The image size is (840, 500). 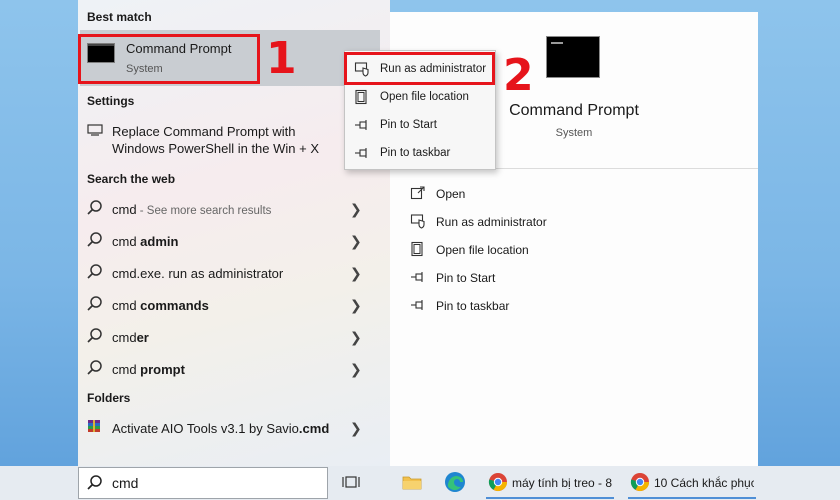 What do you see at coordinates (574, 110) in the screenshot?
I see `app-title: Command Prompt` at bounding box center [574, 110].